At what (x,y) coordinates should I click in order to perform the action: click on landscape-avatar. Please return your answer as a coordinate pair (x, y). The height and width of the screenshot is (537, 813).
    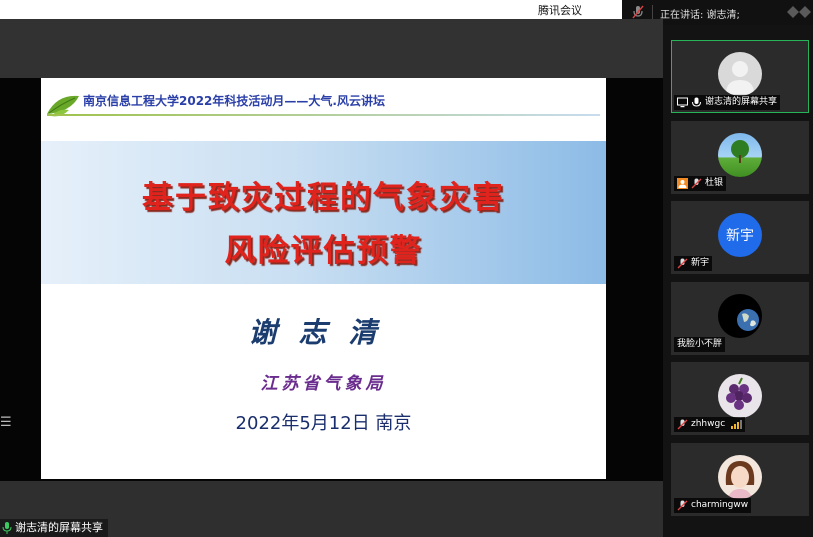
    Looking at the image, I should click on (740, 155).